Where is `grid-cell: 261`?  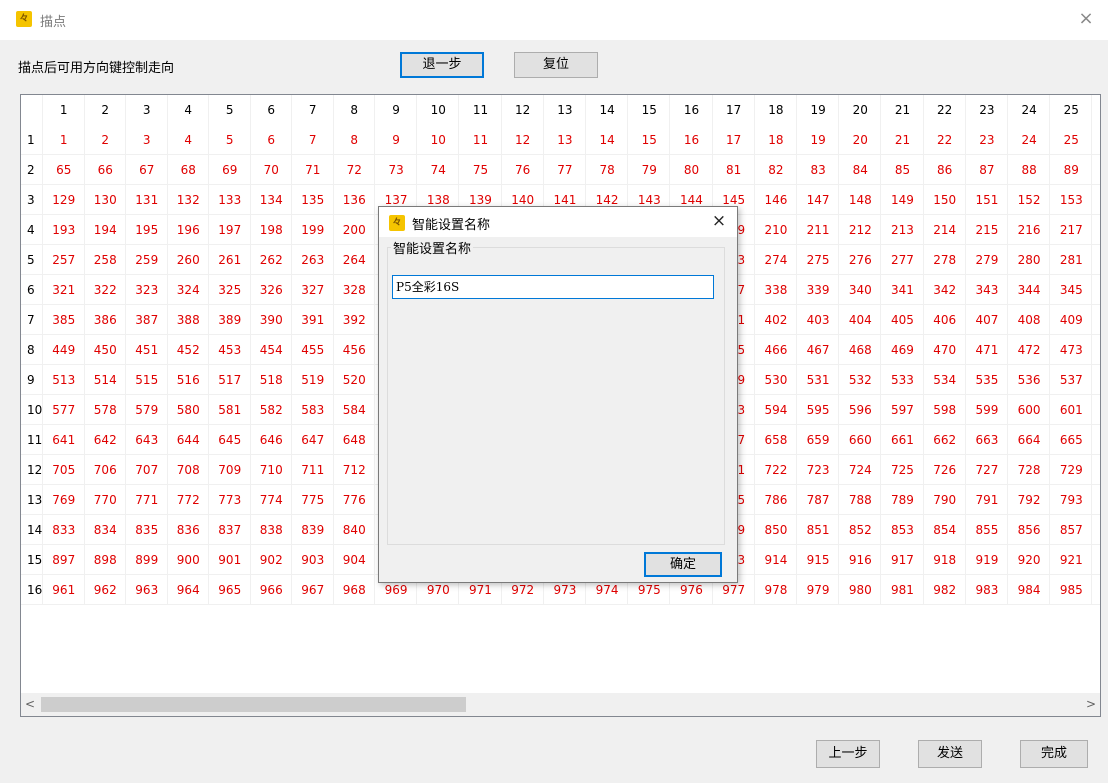 grid-cell: 261 is located at coordinates (230, 260).